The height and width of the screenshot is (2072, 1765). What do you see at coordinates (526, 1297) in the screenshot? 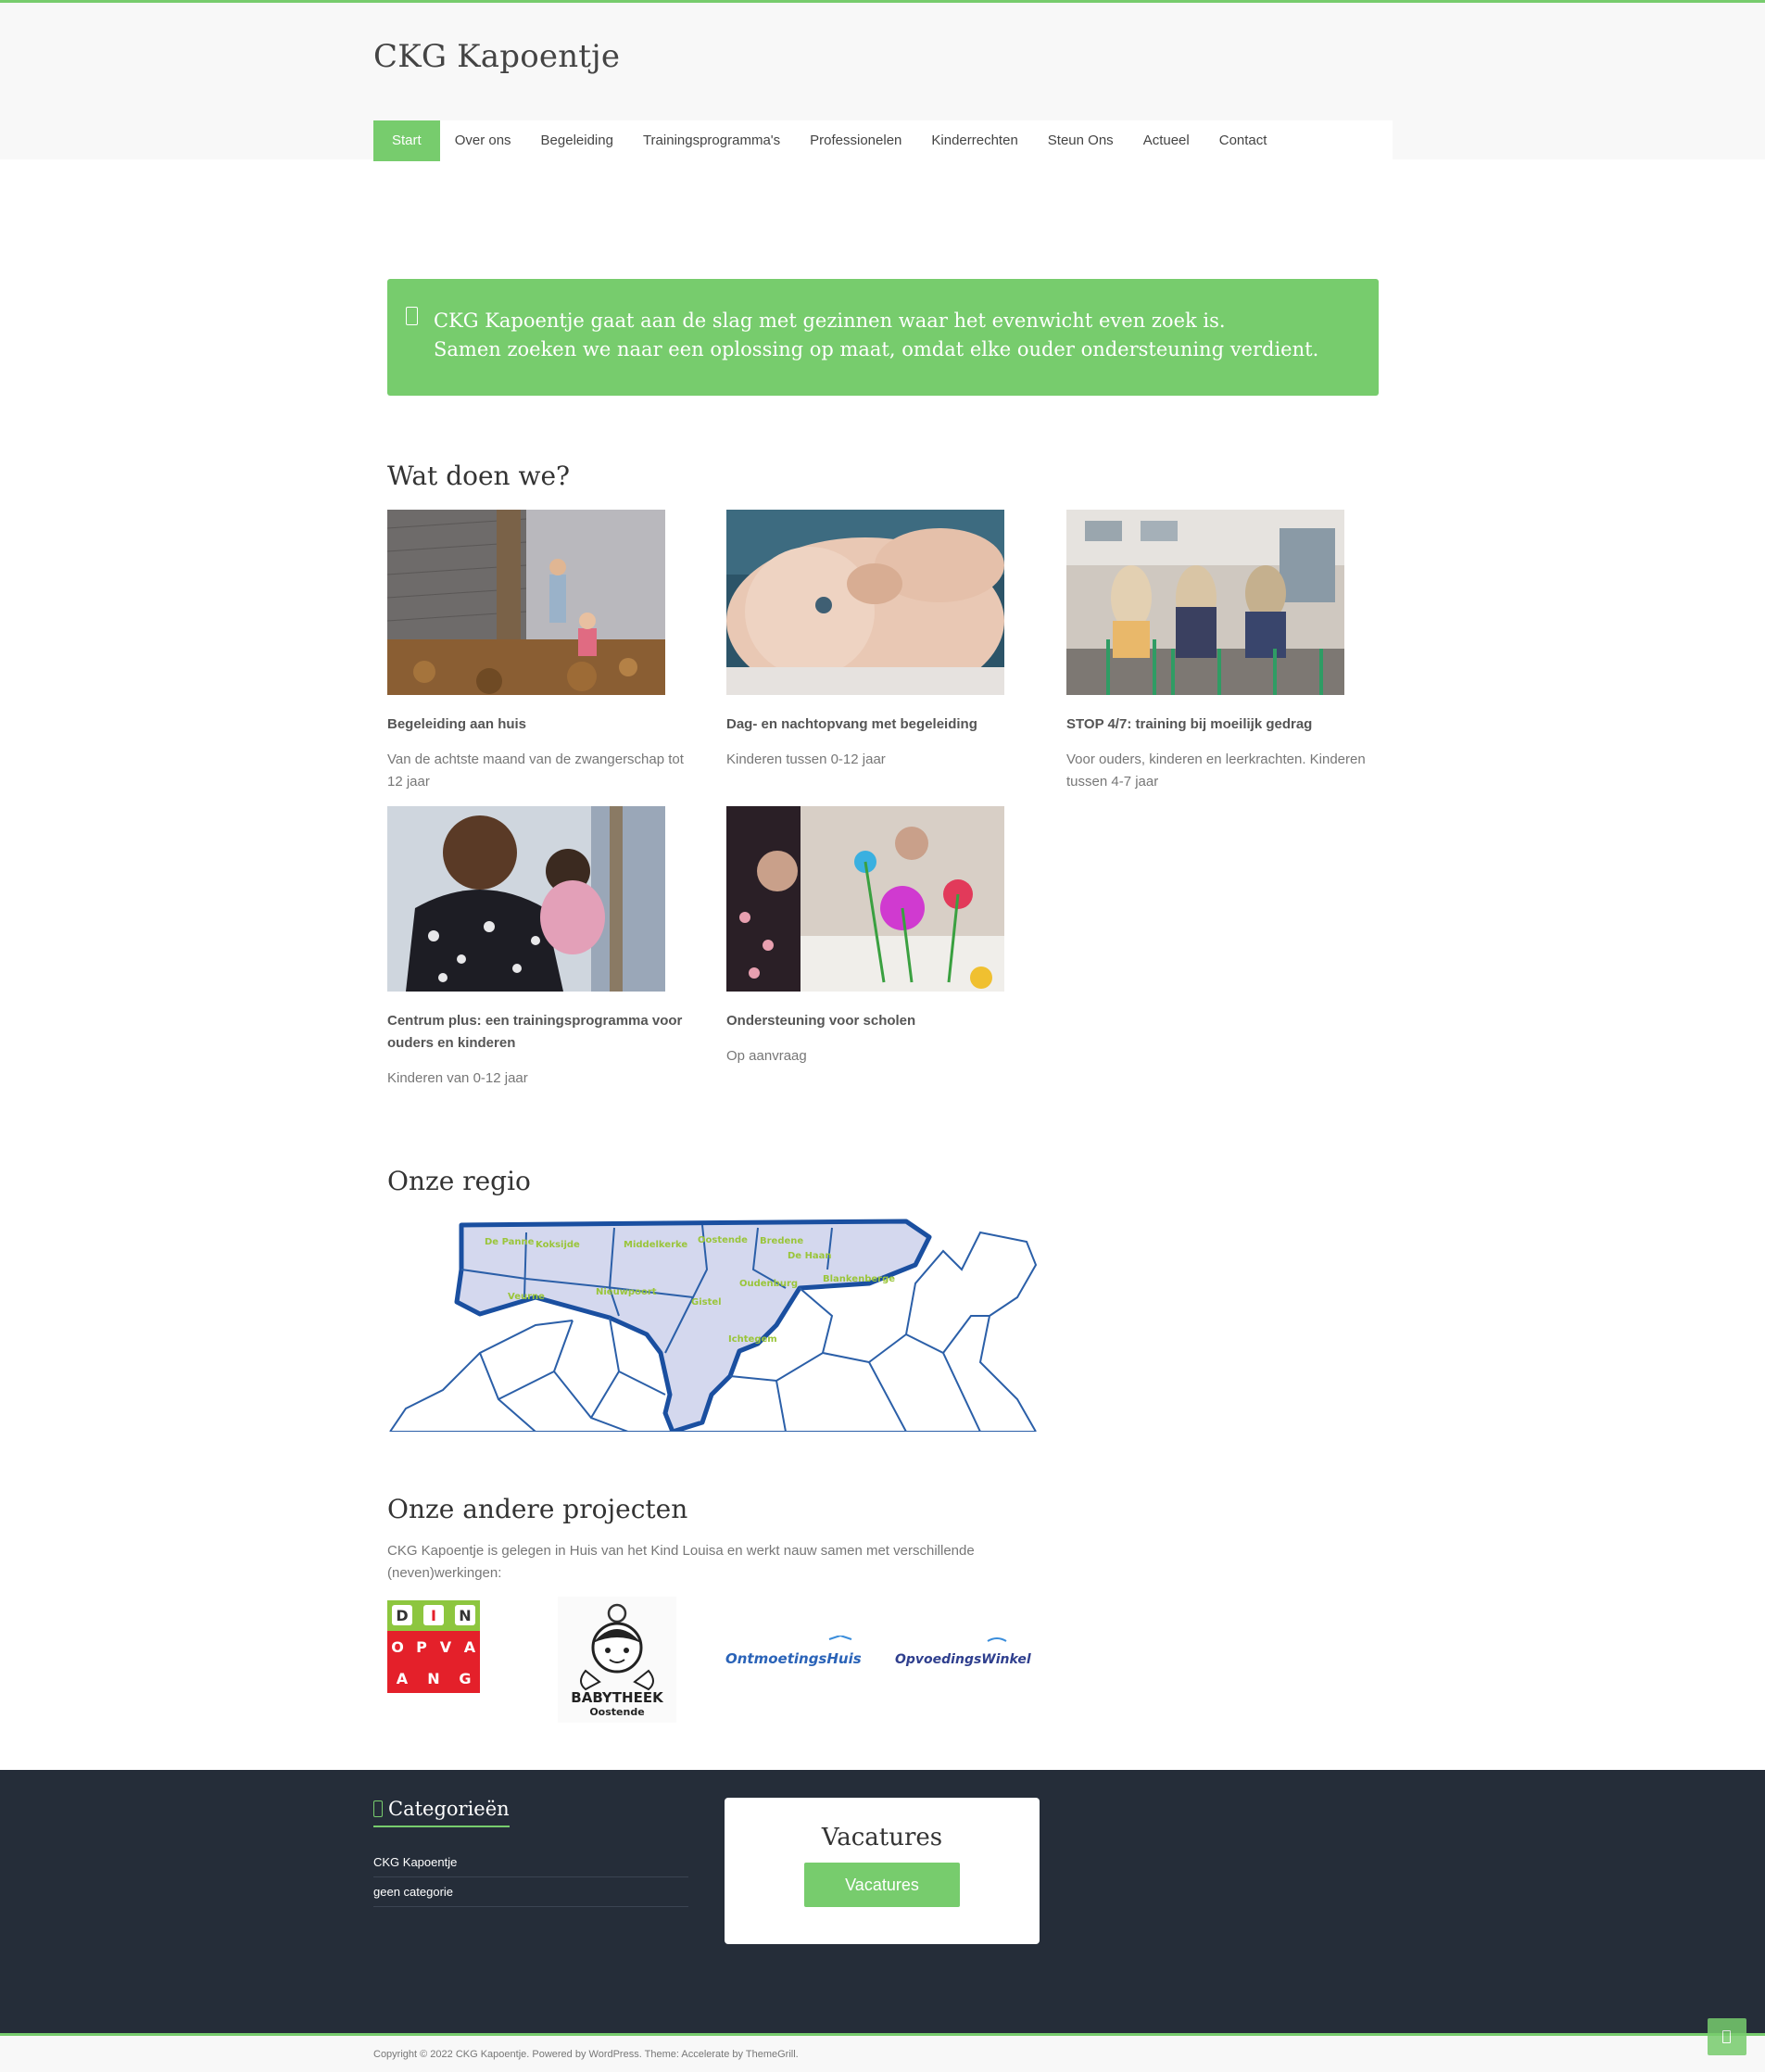
I see `map-label: Veurne` at bounding box center [526, 1297].